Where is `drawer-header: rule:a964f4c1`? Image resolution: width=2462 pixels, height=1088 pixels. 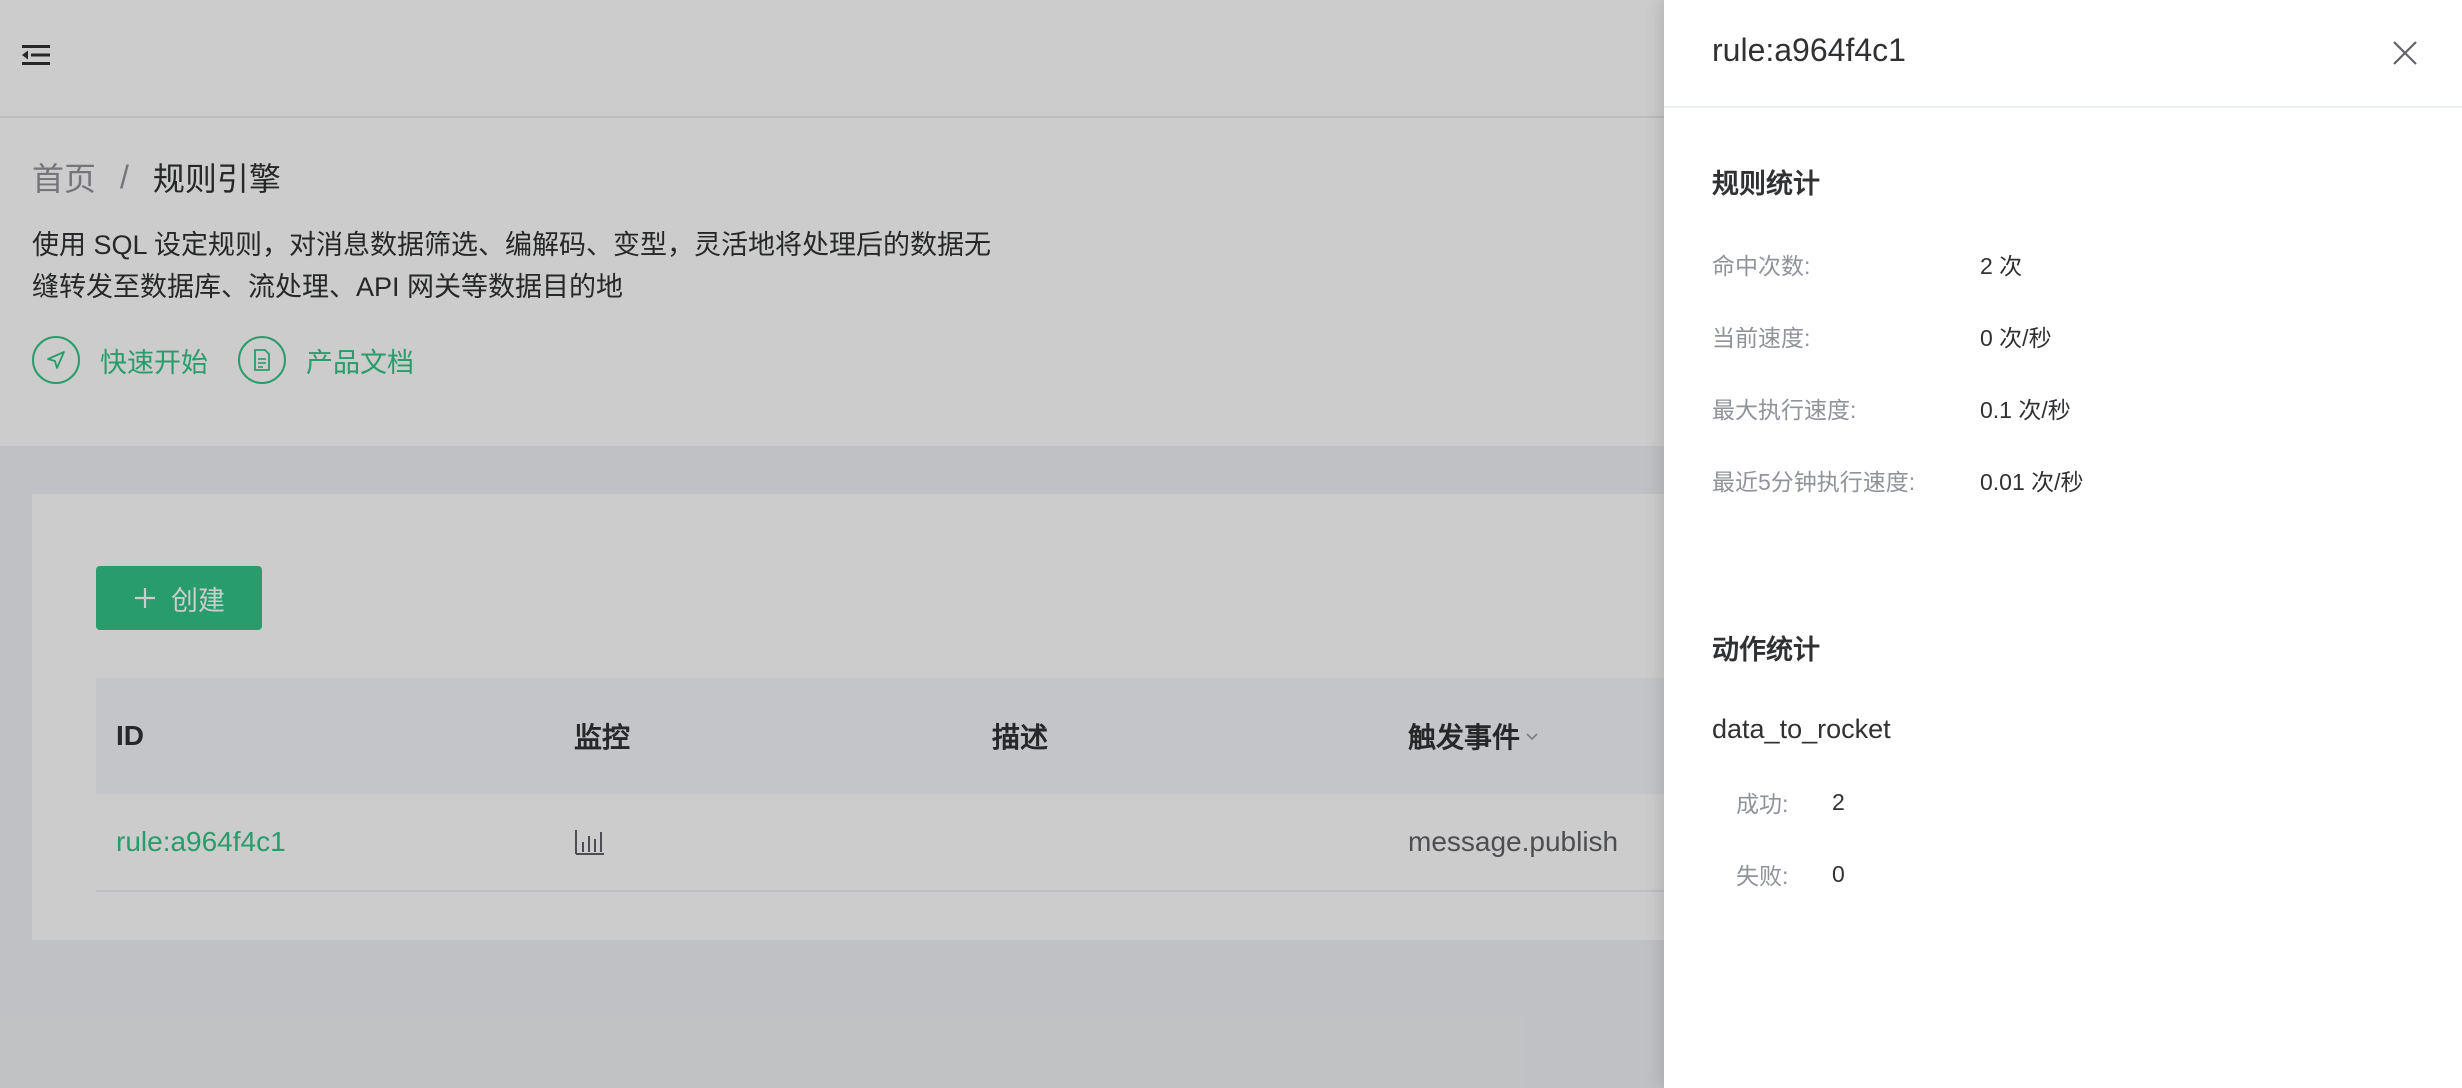
drawer-header: rule:a964f4c1 is located at coordinates (2063, 54).